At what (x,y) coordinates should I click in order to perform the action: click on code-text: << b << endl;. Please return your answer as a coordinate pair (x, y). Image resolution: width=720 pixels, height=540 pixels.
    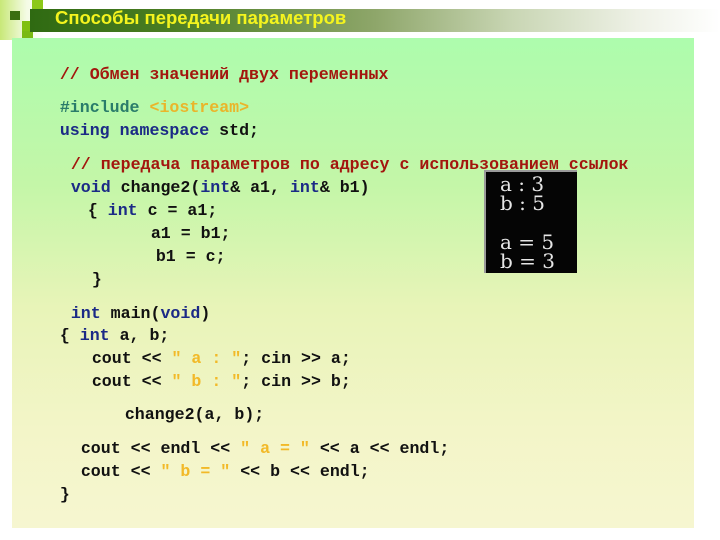
    Looking at the image, I should click on (300, 471).